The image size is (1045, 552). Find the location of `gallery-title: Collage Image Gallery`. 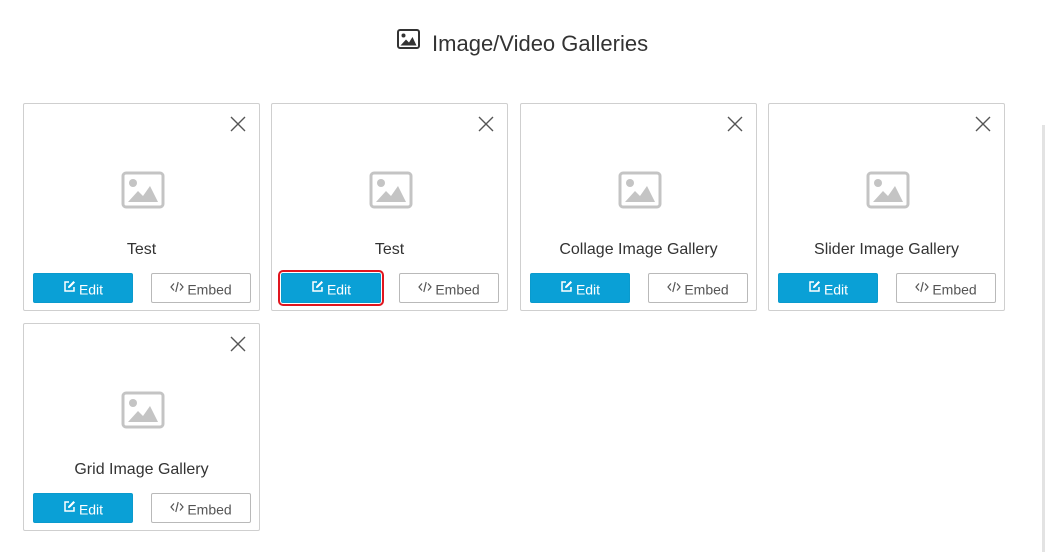

gallery-title: Collage Image Gallery is located at coordinates (638, 249).